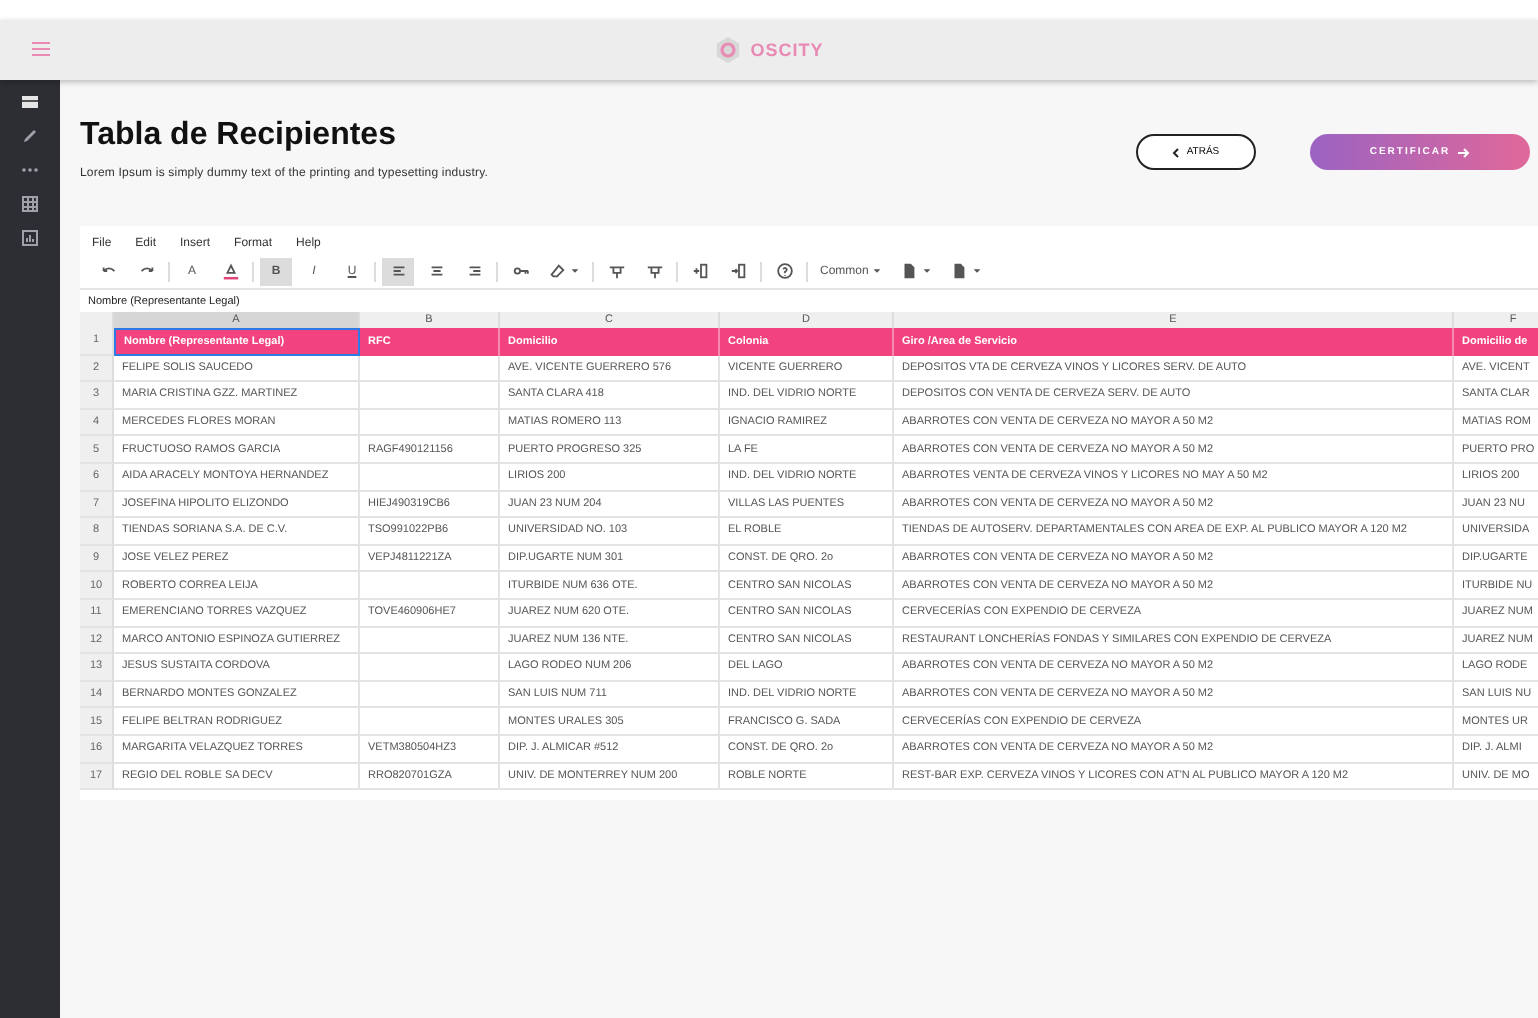  Describe the element at coordinates (784, 271) in the screenshot. I see `help-icon` at that location.